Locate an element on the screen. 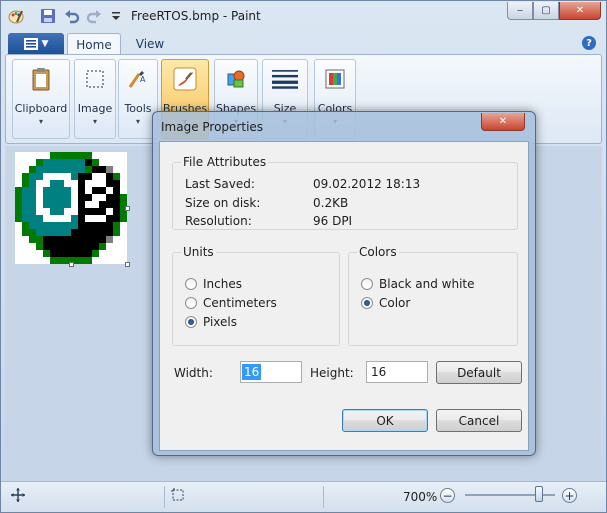 The image size is (607, 513). customize-toolbar-chevron-icon is located at coordinates (116, 16).